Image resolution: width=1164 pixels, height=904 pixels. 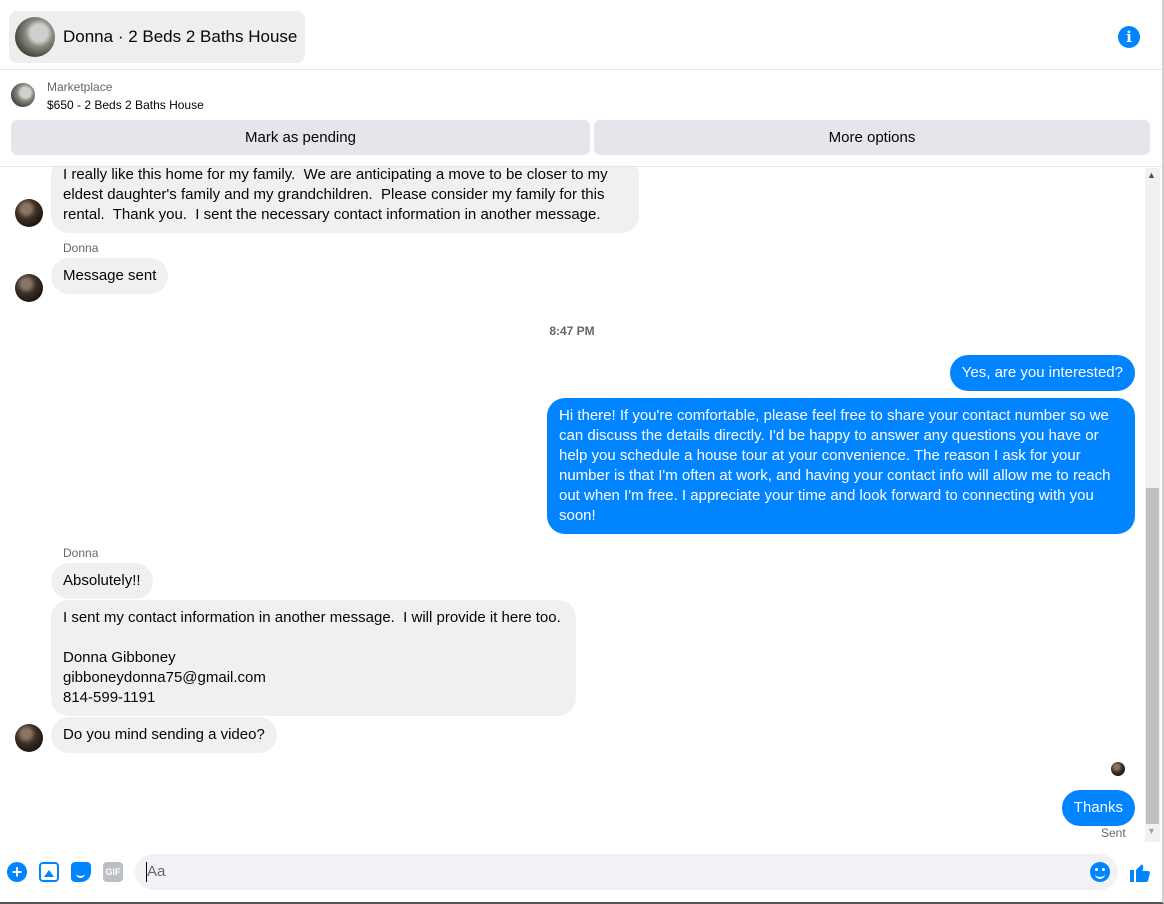 What do you see at coordinates (102, 581) in the screenshot?
I see `message-incoming: Absolutely!!` at bounding box center [102, 581].